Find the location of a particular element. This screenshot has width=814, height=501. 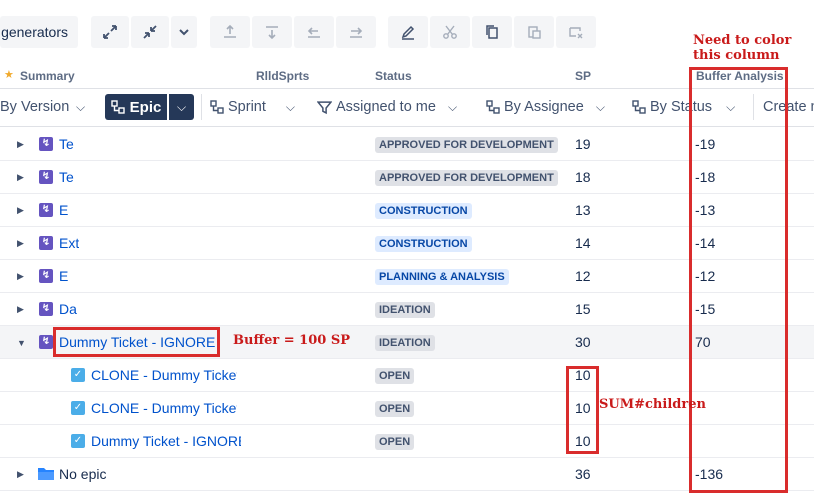

status-badge: APPROVED FOR DEVELOPMENT is located at coordinates (466, 145).